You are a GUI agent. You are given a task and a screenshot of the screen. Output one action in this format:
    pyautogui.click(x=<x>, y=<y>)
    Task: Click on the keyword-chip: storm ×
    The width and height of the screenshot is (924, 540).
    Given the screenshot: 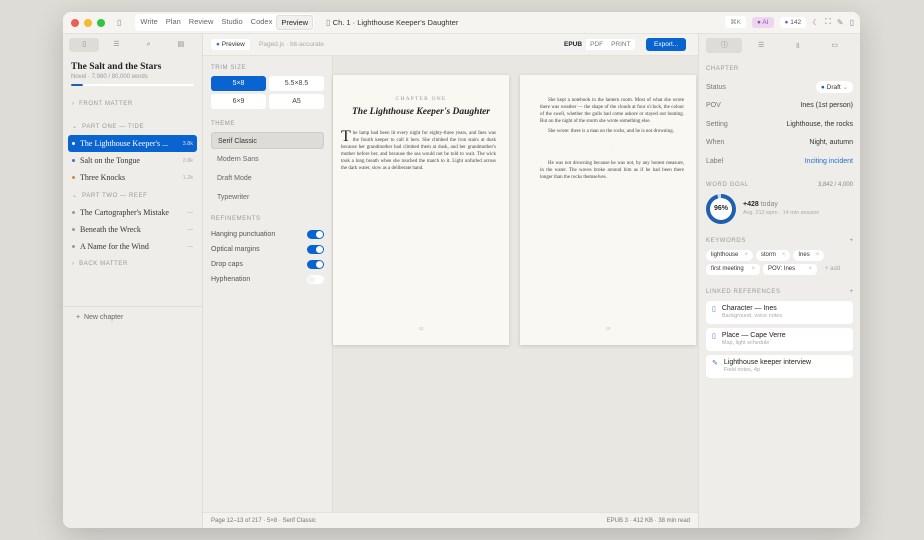 What is the action you would take?
    pyautogui.click(x=773, y=255)
    